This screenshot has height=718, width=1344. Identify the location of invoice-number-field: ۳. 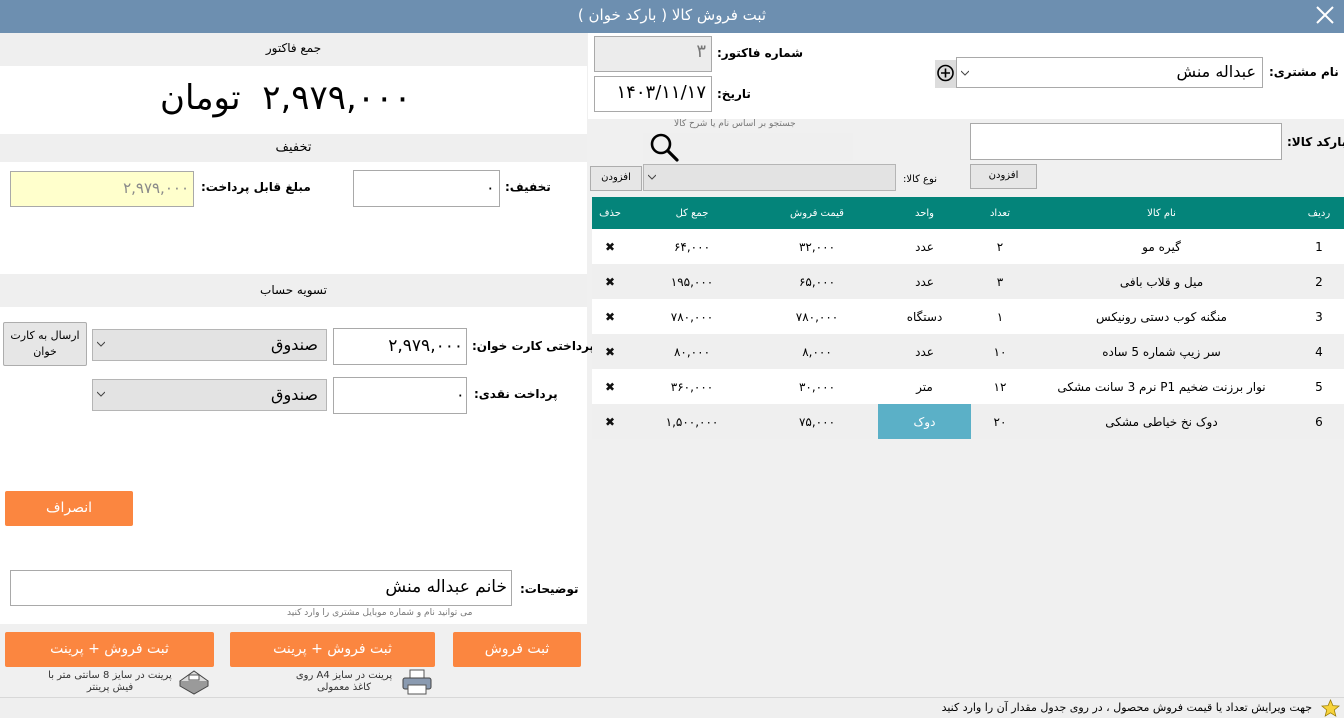
(653, 54).